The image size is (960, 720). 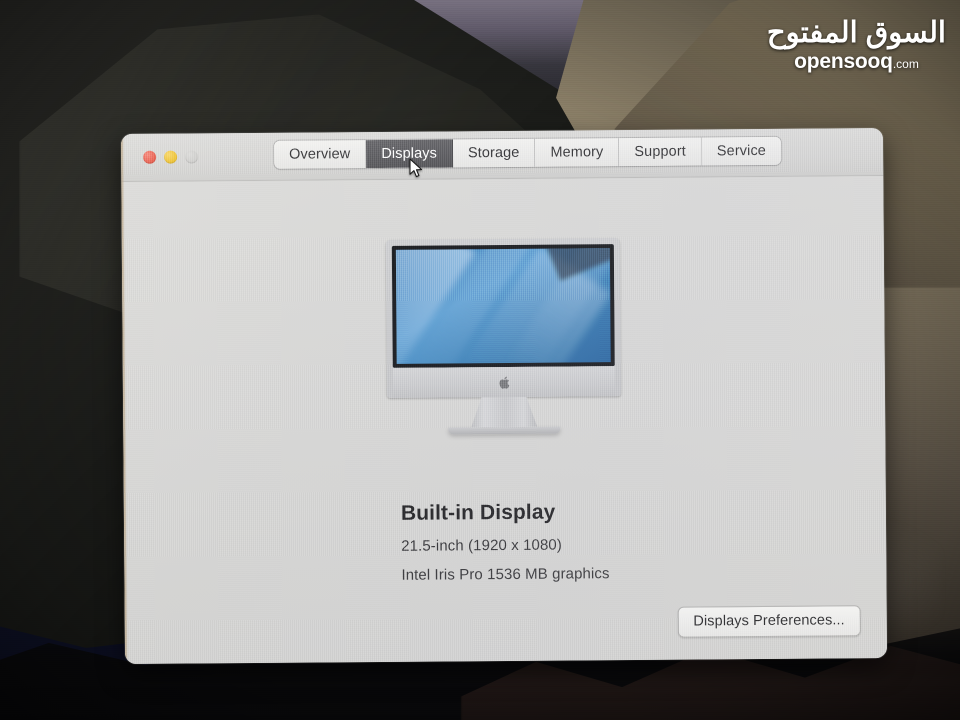 What do you see at coordinates (494, 153) in the screenshot?
I see `tab-storage: Storage` at bounding box center [494, 153].